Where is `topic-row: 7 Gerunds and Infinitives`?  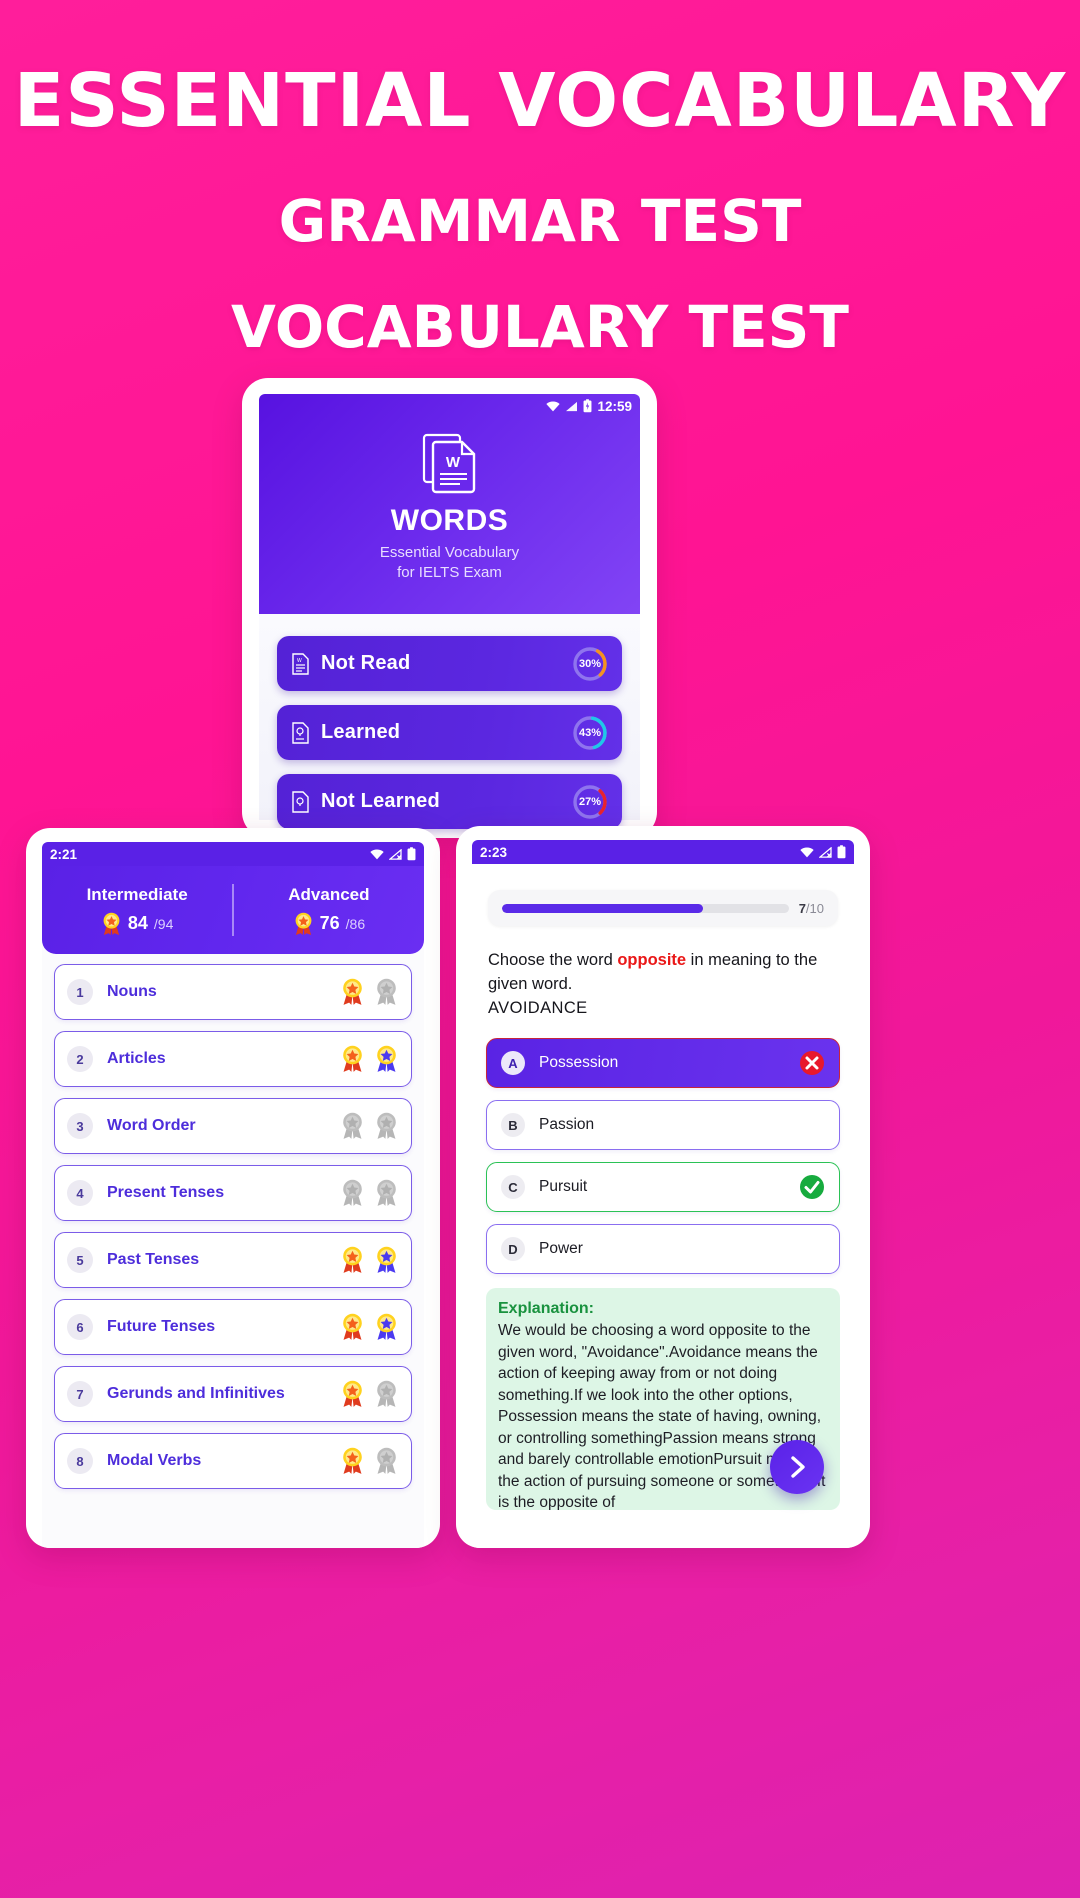
topic-row: 7 Gerunds and Infinitives is located at coordinates (233, 1394).